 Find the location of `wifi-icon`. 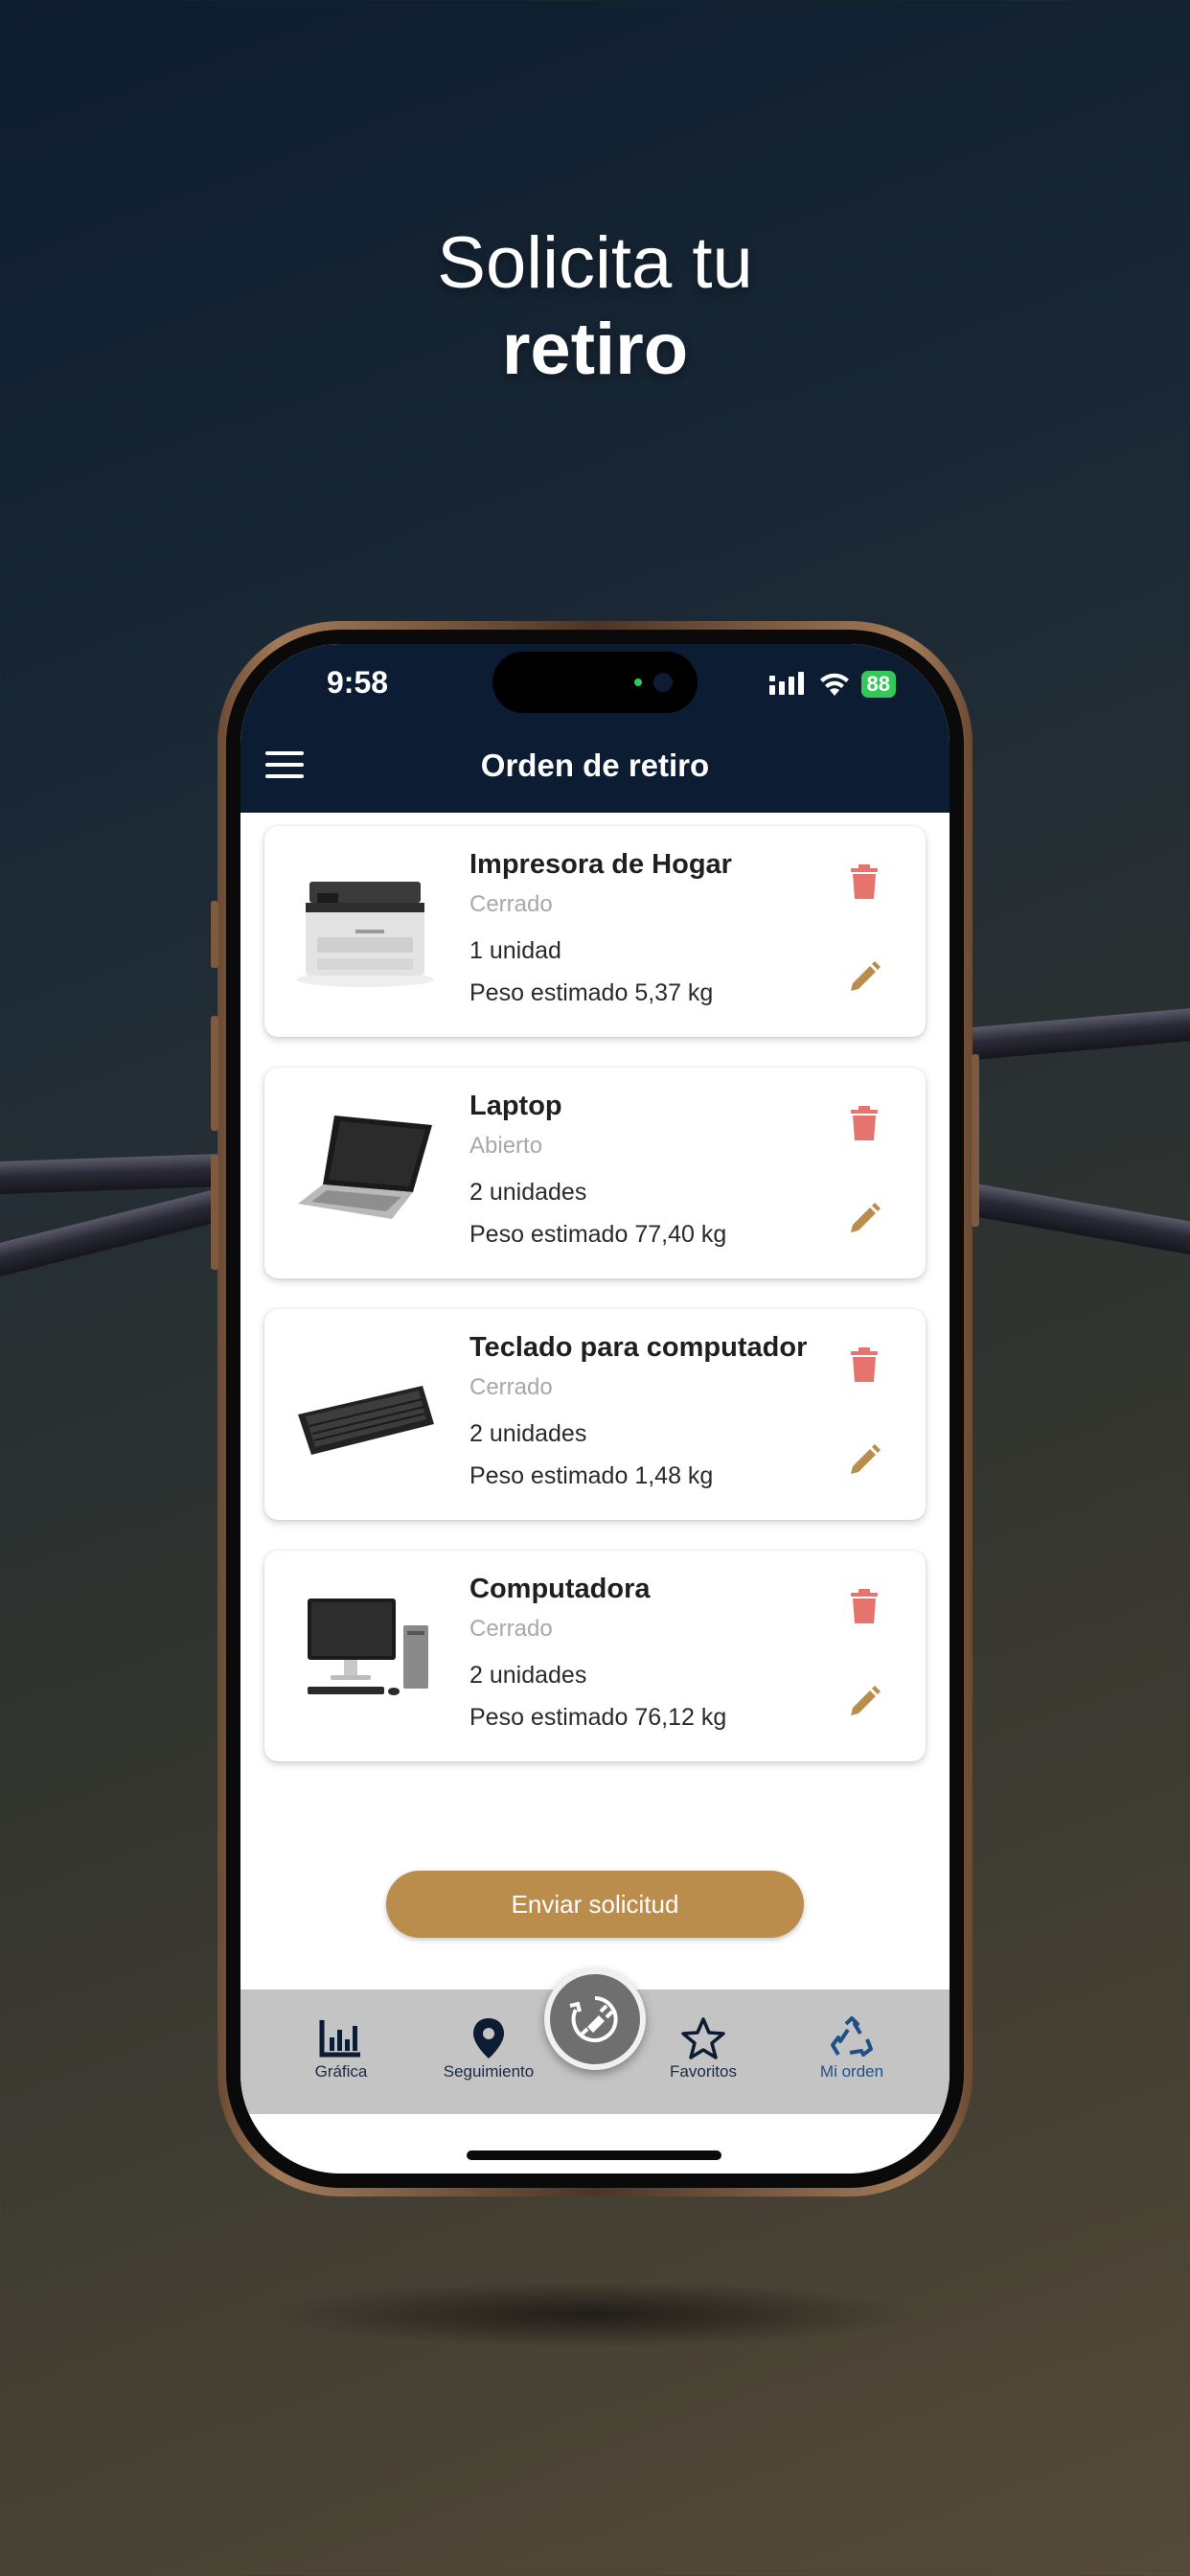

wifi-icon is located at coordinates (834, 684).